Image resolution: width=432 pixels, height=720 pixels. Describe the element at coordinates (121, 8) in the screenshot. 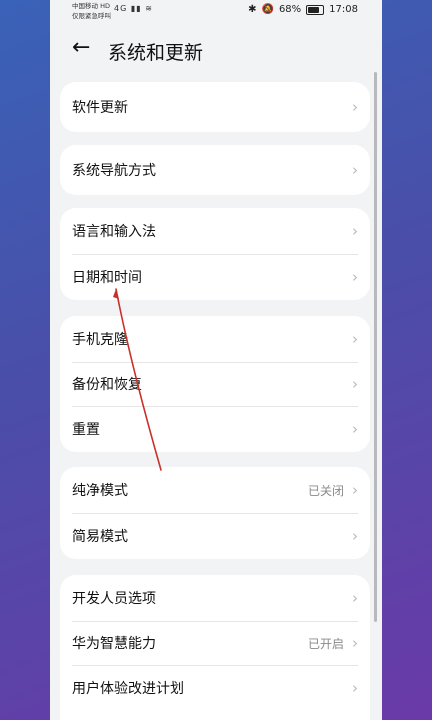

I see `network-type: 4G` at that location.